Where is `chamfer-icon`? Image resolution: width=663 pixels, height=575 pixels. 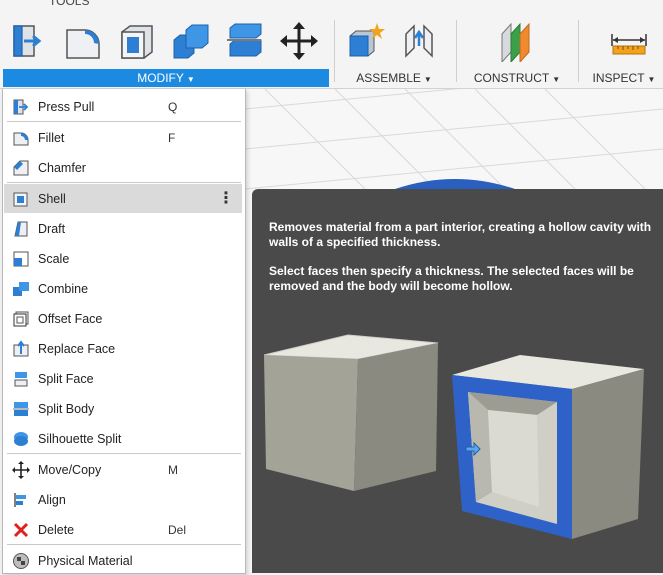
chamfer-icon is located at coordinates (21, 168).